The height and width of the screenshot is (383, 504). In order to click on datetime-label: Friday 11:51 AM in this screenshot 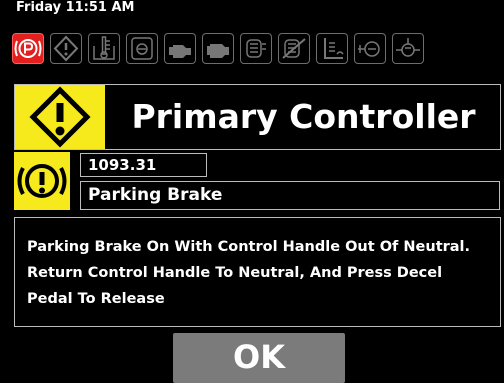, I will do `click(75, 7)`.